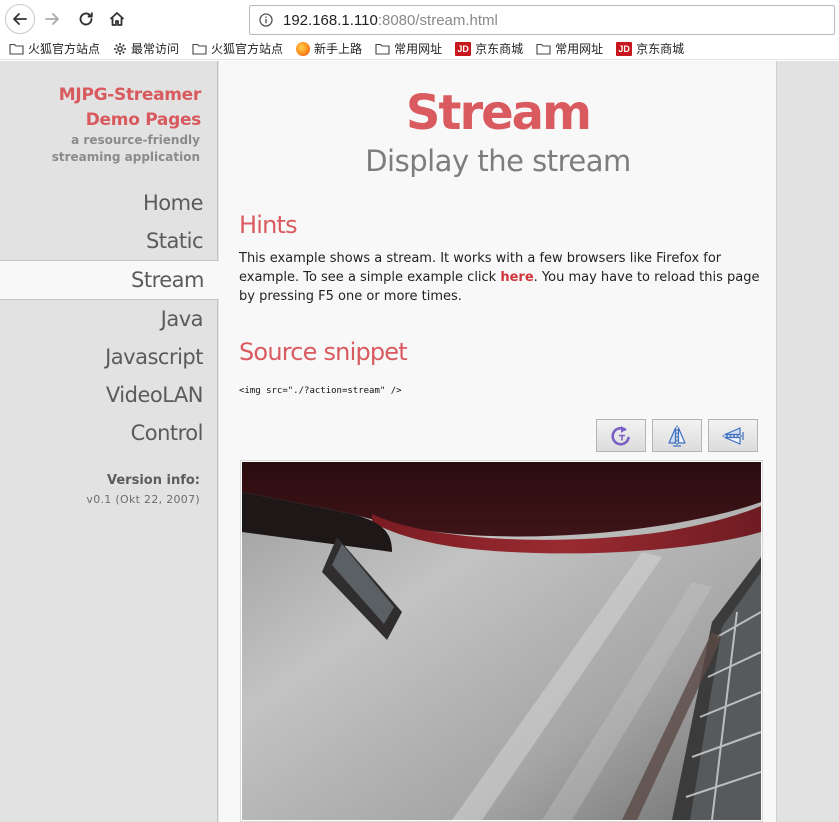 This screenshot has height=822, width=839. What do you see at coordinates (109, 395) in the screenshot?
I see `menu-item-videolan: VideoLAN` at bounding box center [109, 395].